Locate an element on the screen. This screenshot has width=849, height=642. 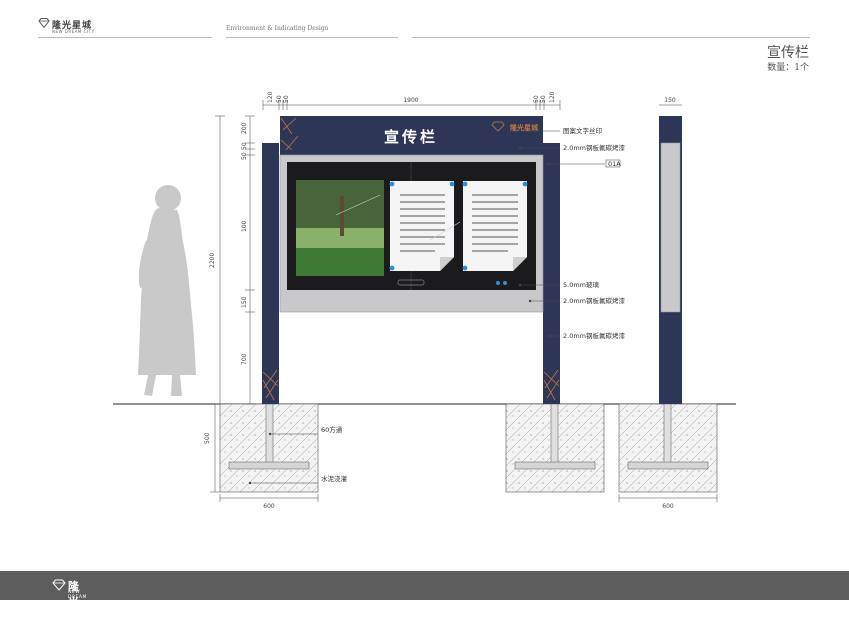
dim-top-1: 120 is located at coordinates (270, 97).